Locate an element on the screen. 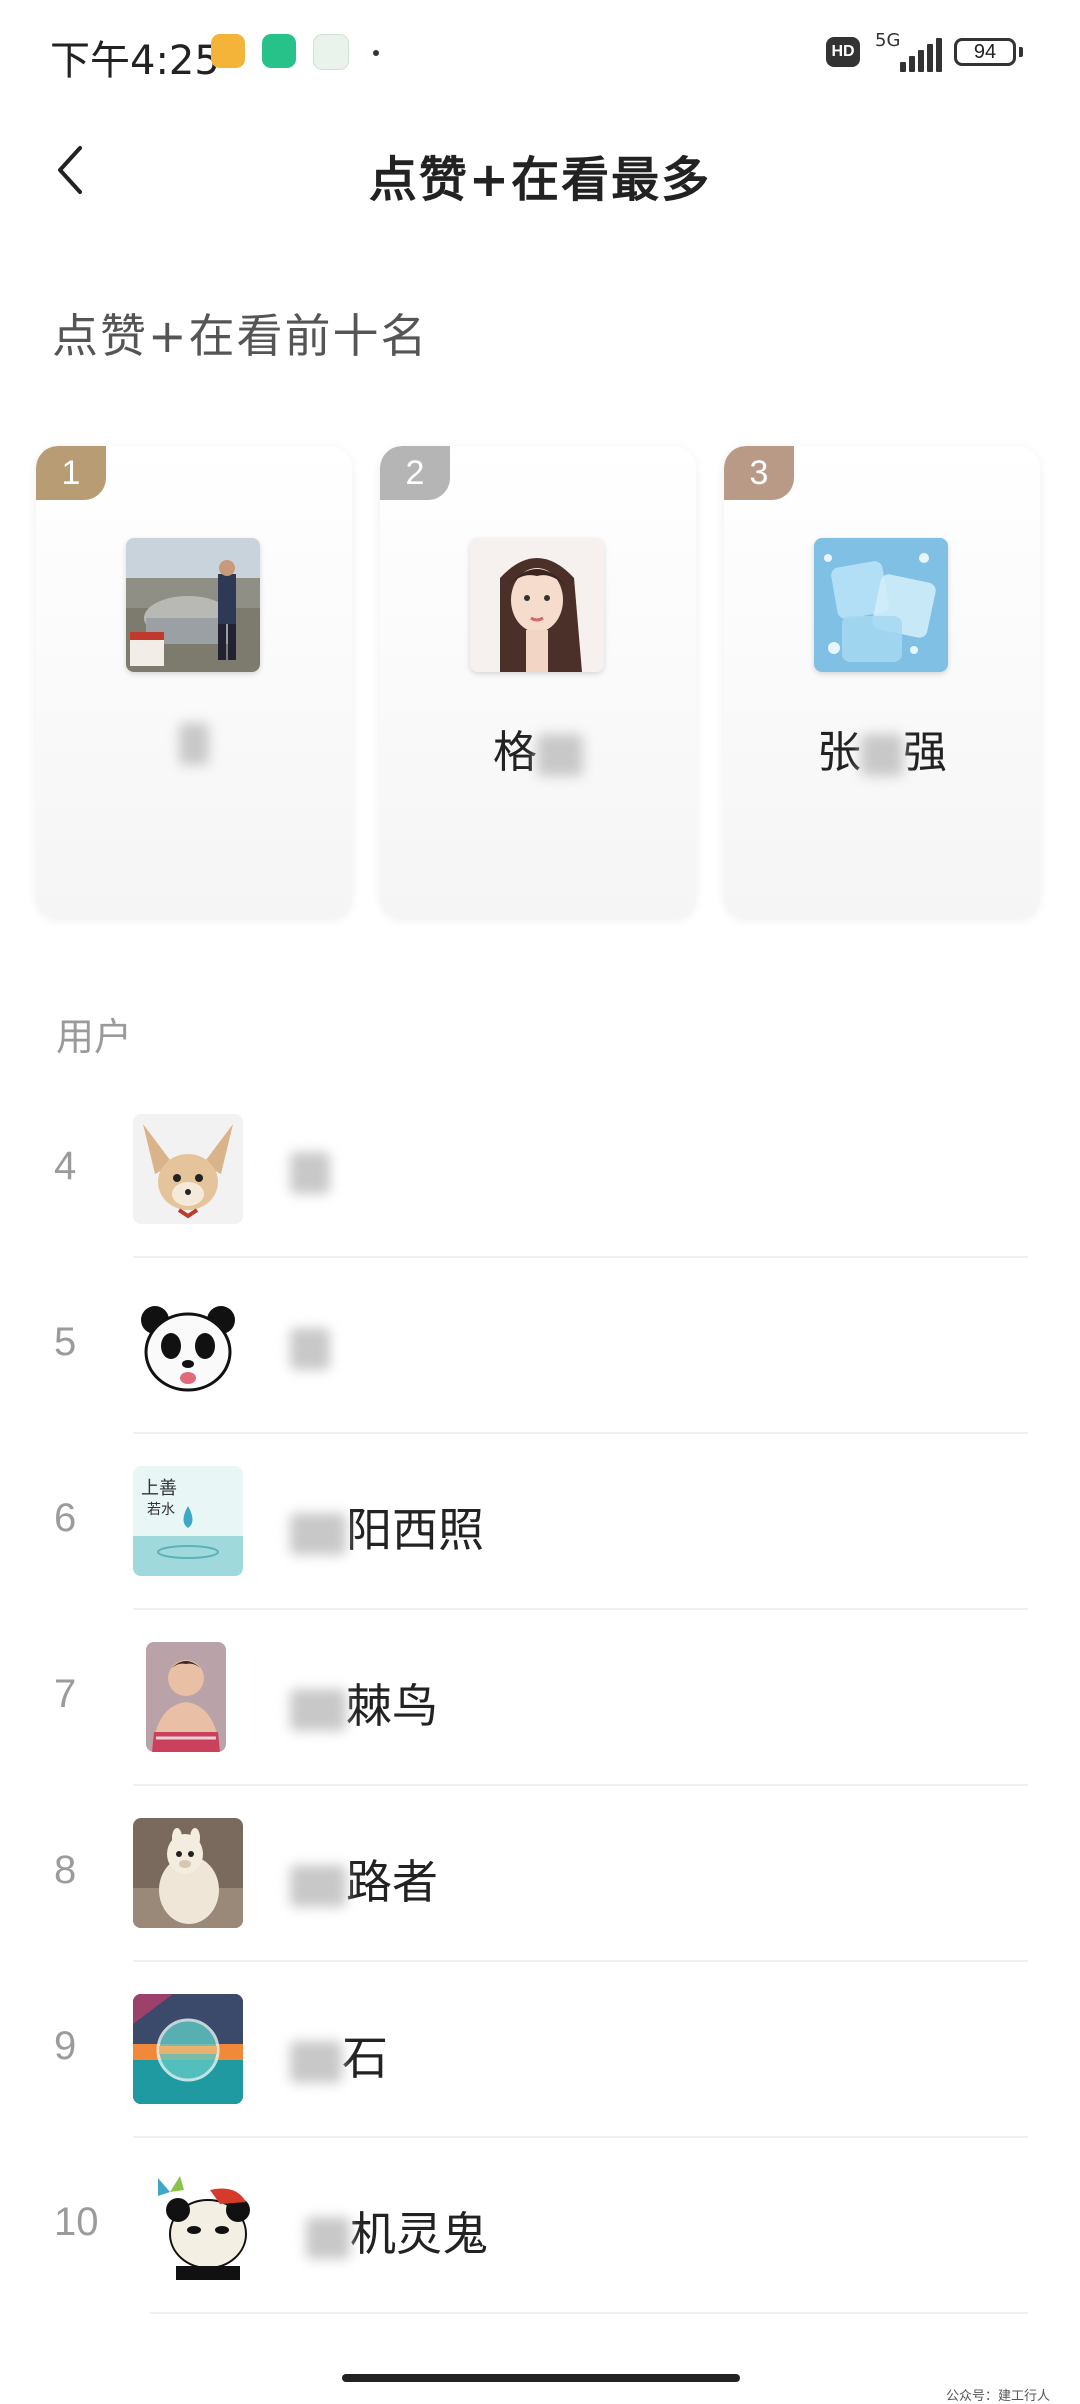  svg-text: 若水 is located at coordinates (161, 1510).